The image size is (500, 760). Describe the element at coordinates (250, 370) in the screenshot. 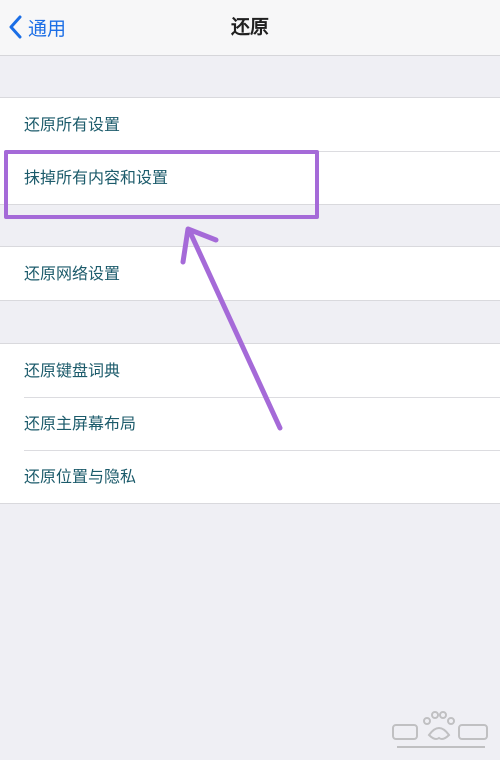

I see `reset-keyboard-dictionary-item: 还原键盘词典` at that location.